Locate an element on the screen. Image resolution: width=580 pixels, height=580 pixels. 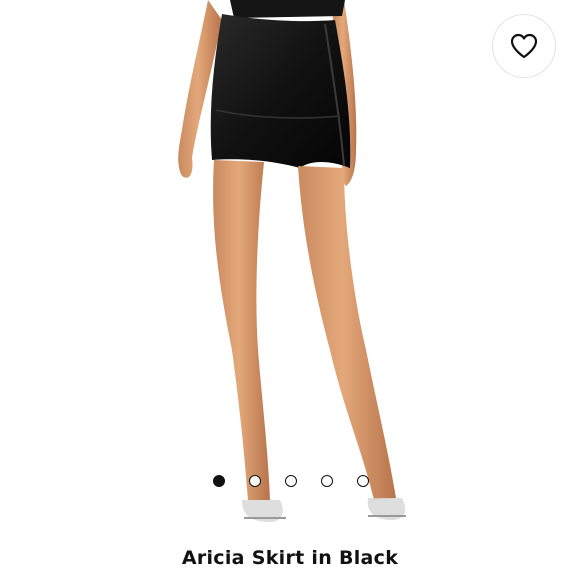
product-title: Aricia Skirt in Black is located at coordinates (290, 558).